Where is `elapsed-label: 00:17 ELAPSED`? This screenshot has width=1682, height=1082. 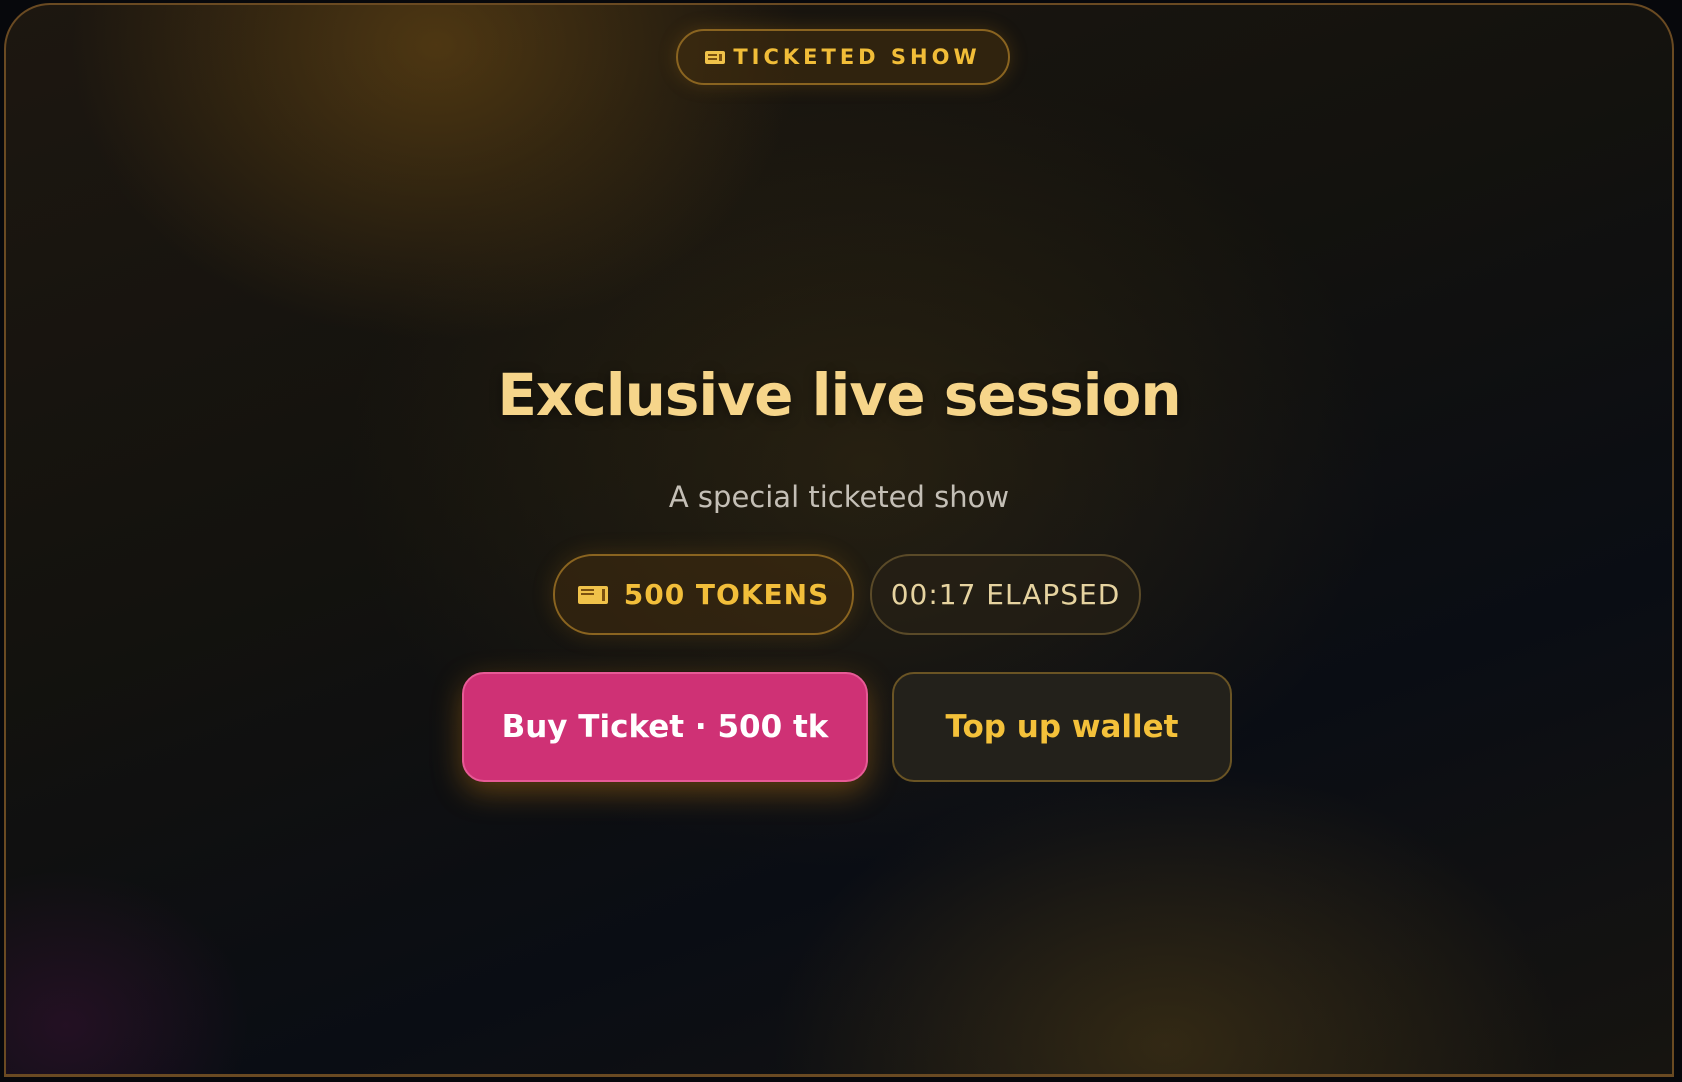
elapsed-label: 00:17 ELAPSED is located at coordinates (1005, 594).